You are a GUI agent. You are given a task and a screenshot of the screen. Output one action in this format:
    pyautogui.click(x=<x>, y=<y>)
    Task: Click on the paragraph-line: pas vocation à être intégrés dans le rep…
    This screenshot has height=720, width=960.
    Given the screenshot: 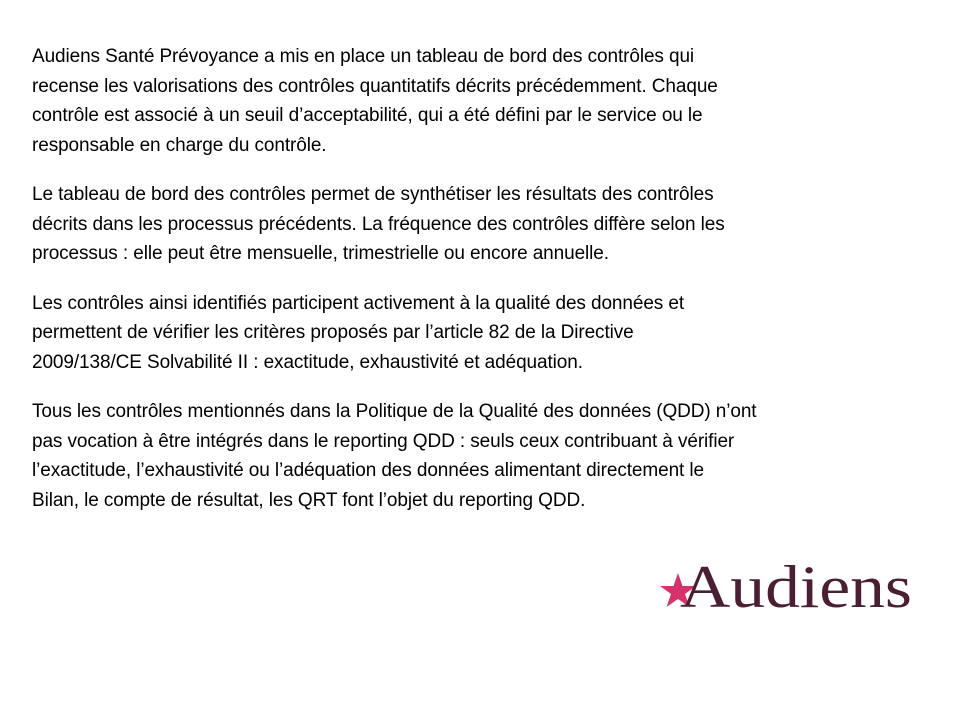 What is the action you would take?
    pyautogui.click(x=383, y=441)
    